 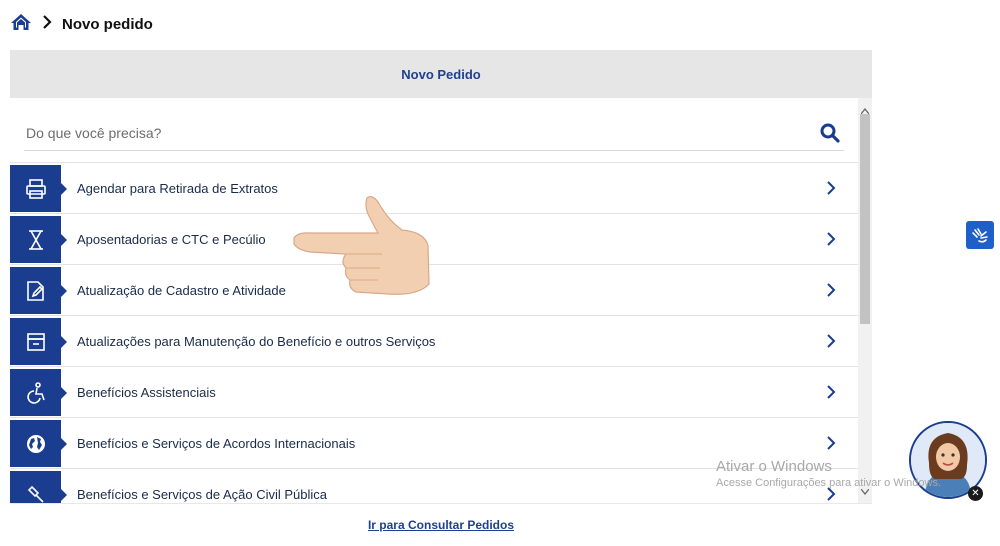 I want to click on pointing-hand-icon, so click(x=365, y=245).